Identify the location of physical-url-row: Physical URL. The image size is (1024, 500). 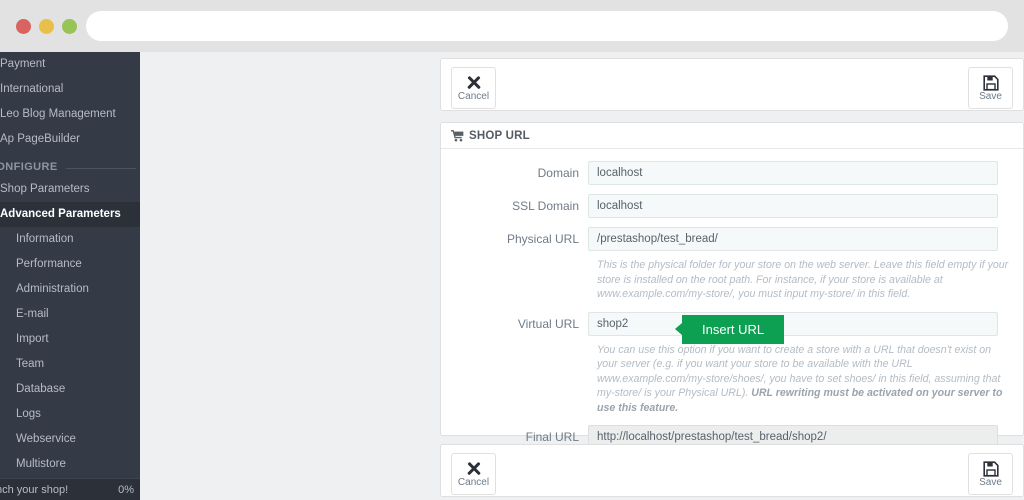
(732, 239).